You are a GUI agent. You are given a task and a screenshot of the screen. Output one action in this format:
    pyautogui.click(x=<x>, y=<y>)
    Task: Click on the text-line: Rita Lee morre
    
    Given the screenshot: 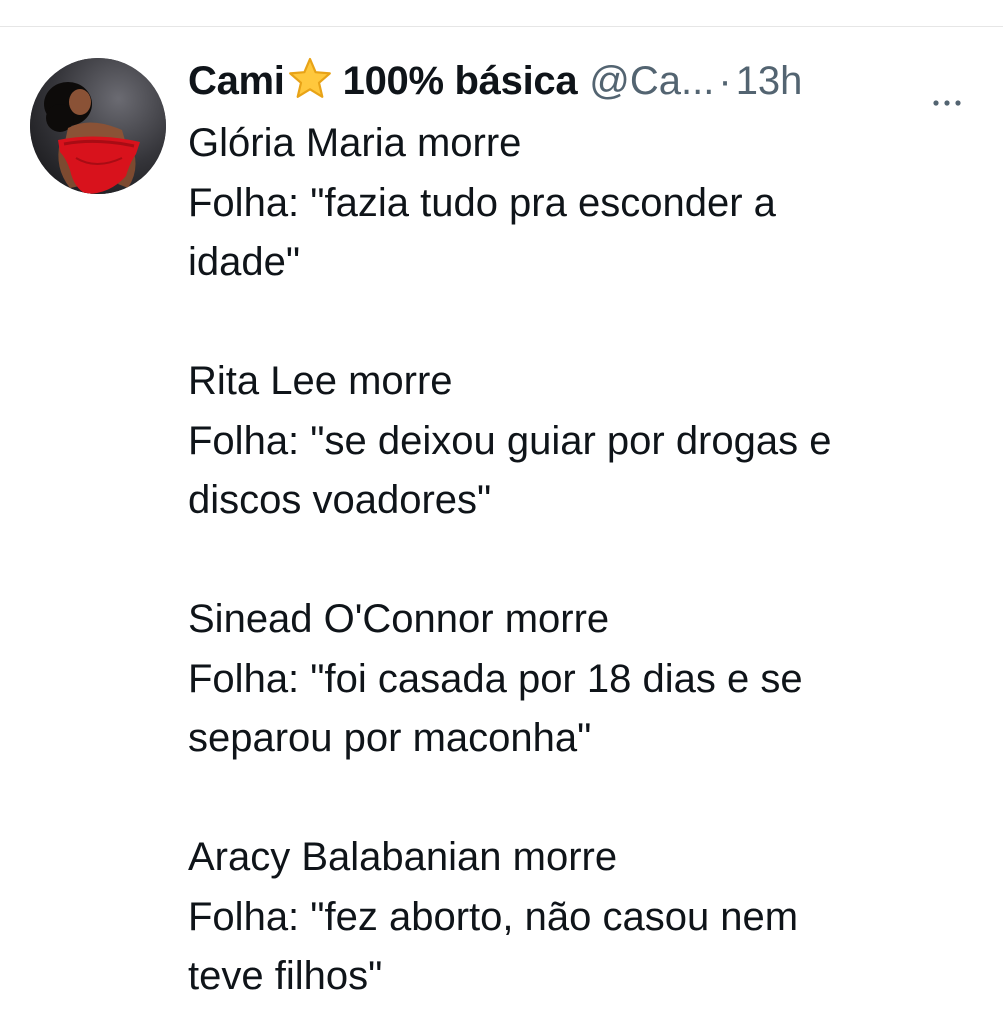 What is the action you would take?
    pyautogui.click(x=320, y=381)
    